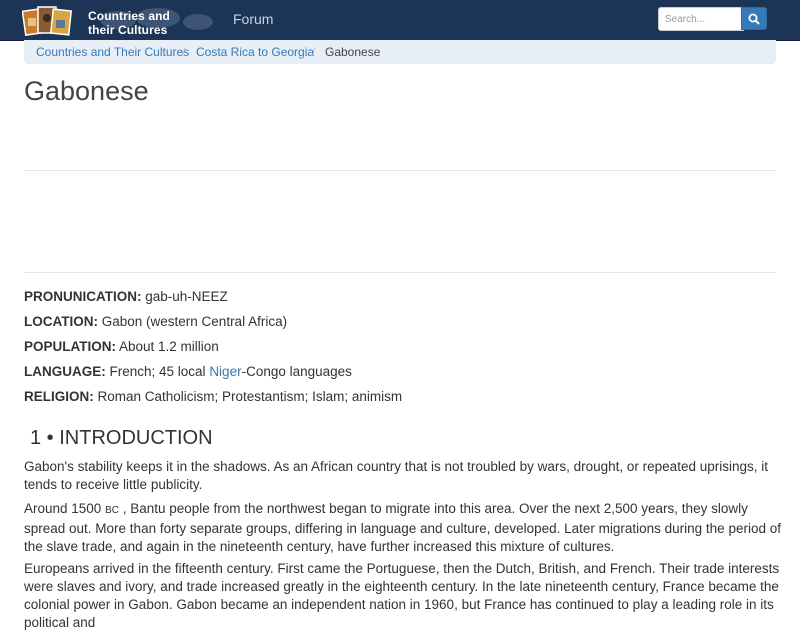 This screenshot has height=632, width=800. I want to click on search-input, so click(701, 19).